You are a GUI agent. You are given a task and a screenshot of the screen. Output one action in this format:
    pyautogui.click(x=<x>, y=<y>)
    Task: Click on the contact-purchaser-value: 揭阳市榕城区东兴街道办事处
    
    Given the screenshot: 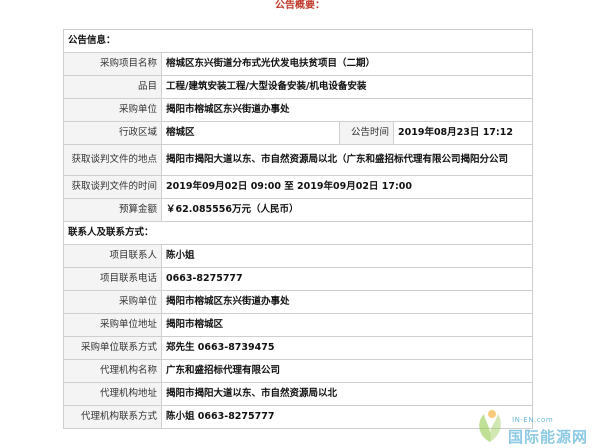 What is the action you would take?
    pyautogui.click(x=347, y=302)
    